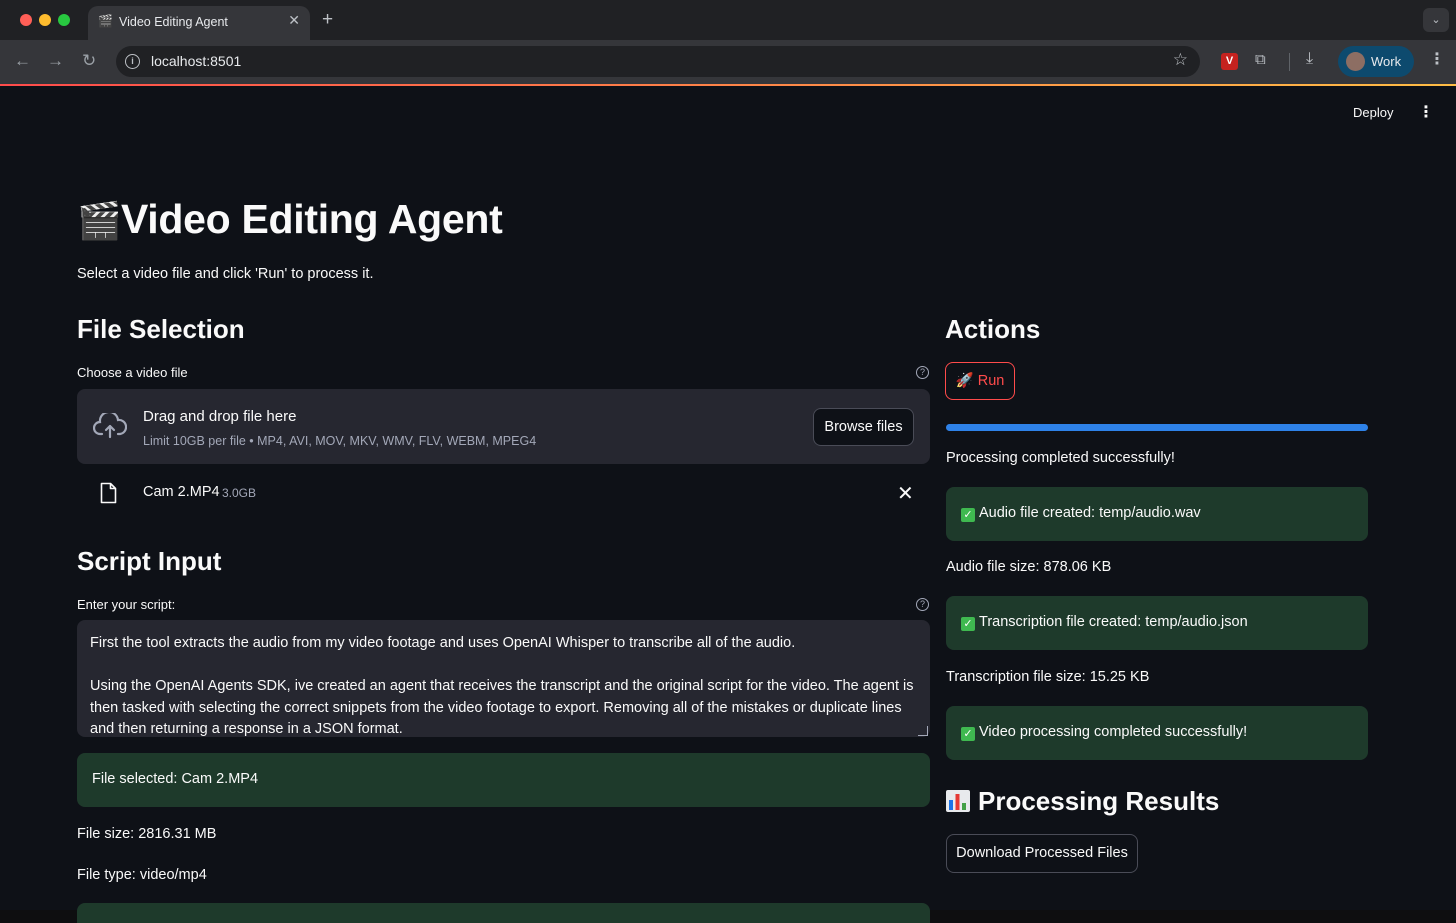  Describe the element at coordinates (1060, 458) in the screenshot. I see `processing-status-text: Processing completed successfully!` at that location.